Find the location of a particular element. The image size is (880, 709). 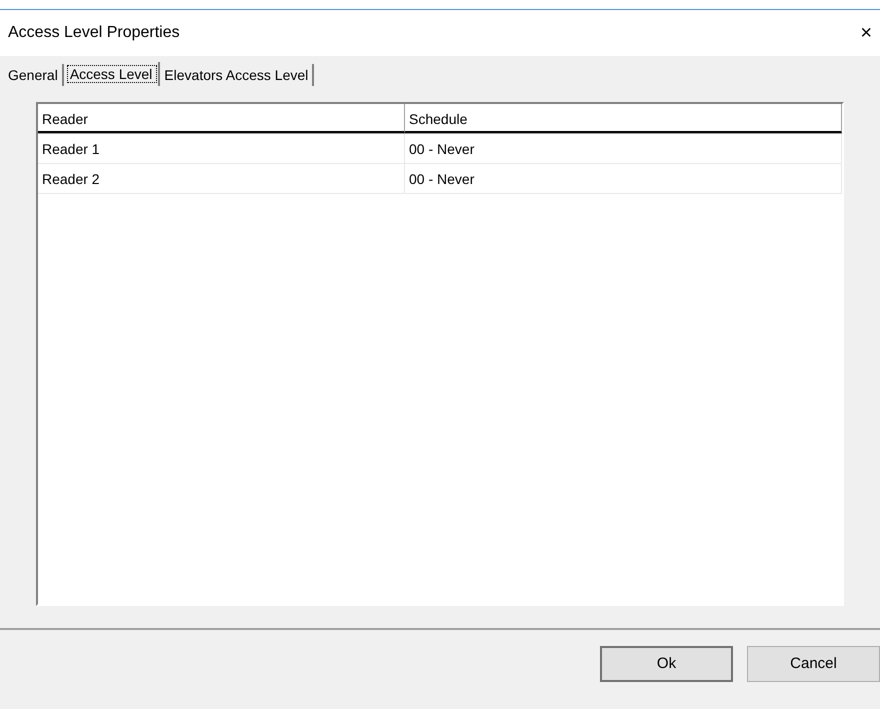

dialog-button: Cancel is located at coordinates (813, 664).